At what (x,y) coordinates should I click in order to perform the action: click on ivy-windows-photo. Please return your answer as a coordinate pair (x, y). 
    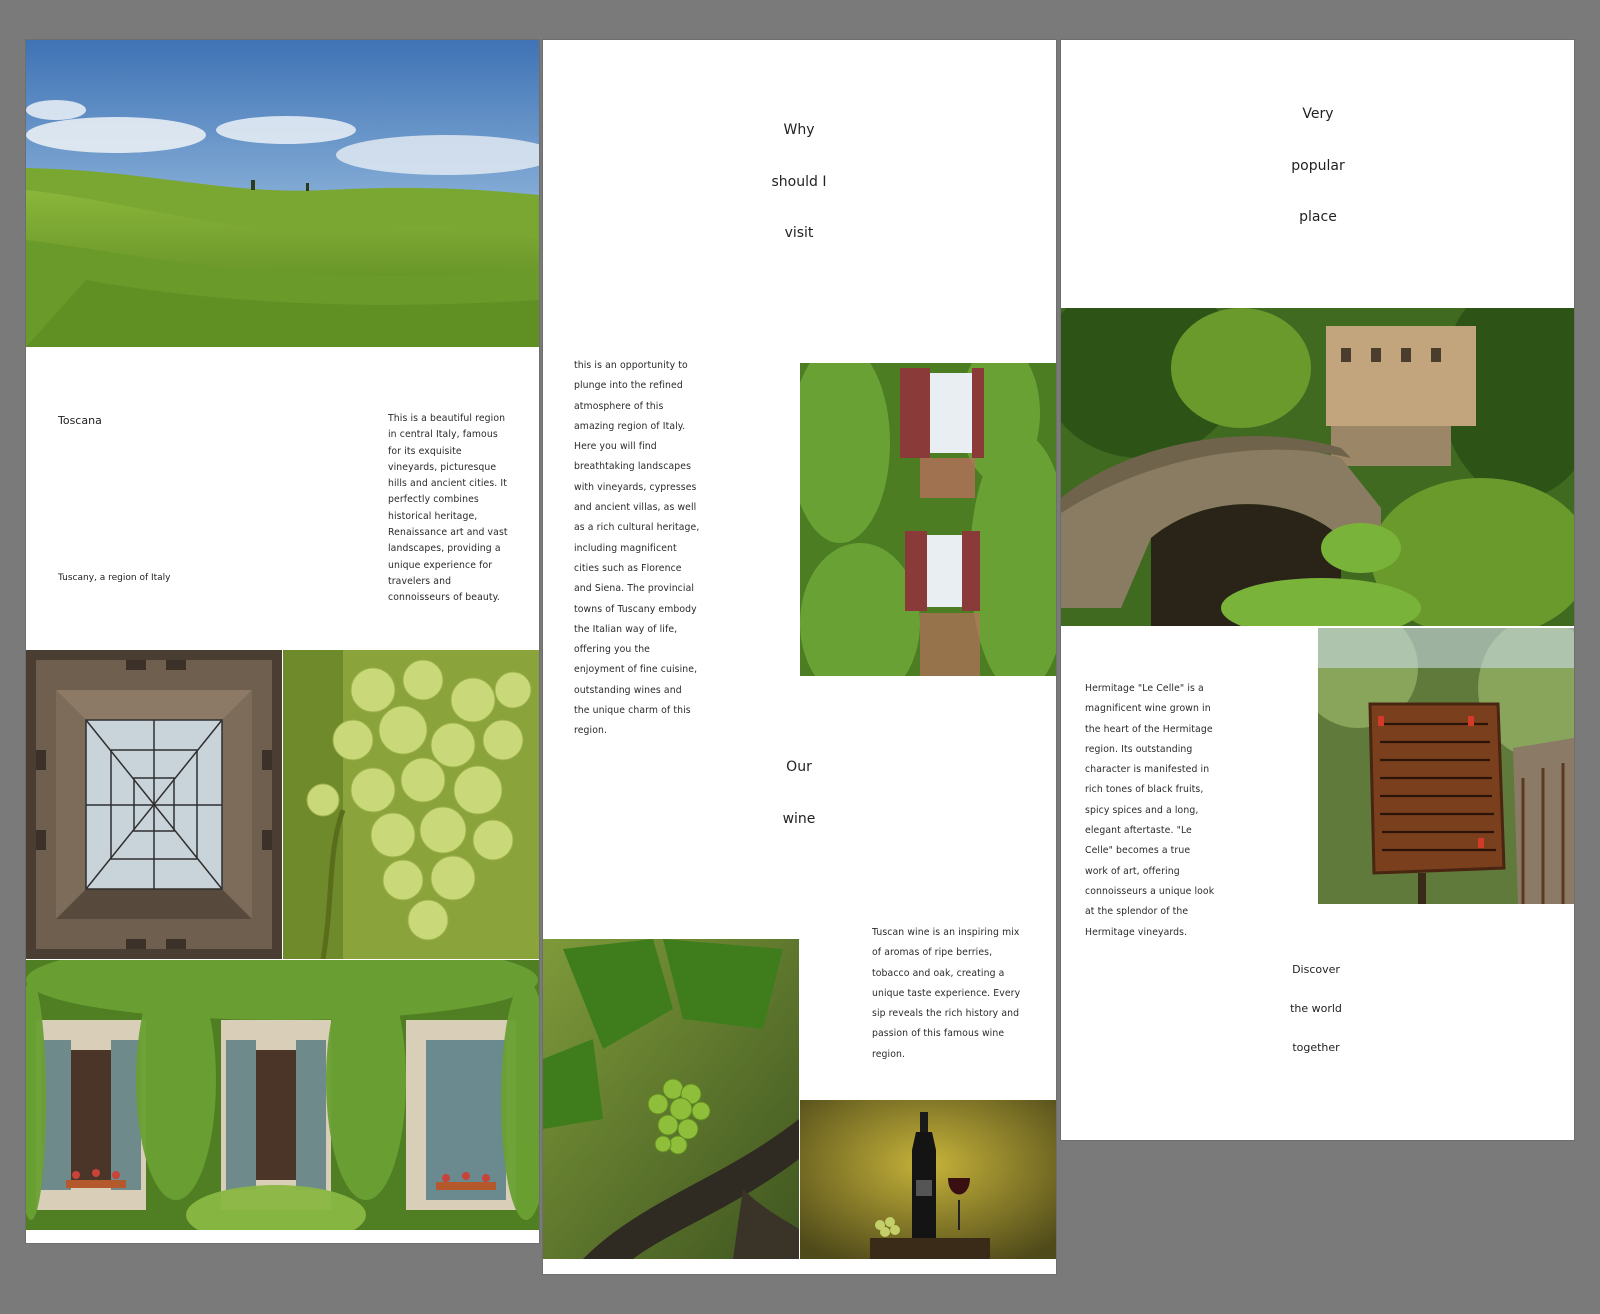
    Looking at the image, I should click on (282, 1095).